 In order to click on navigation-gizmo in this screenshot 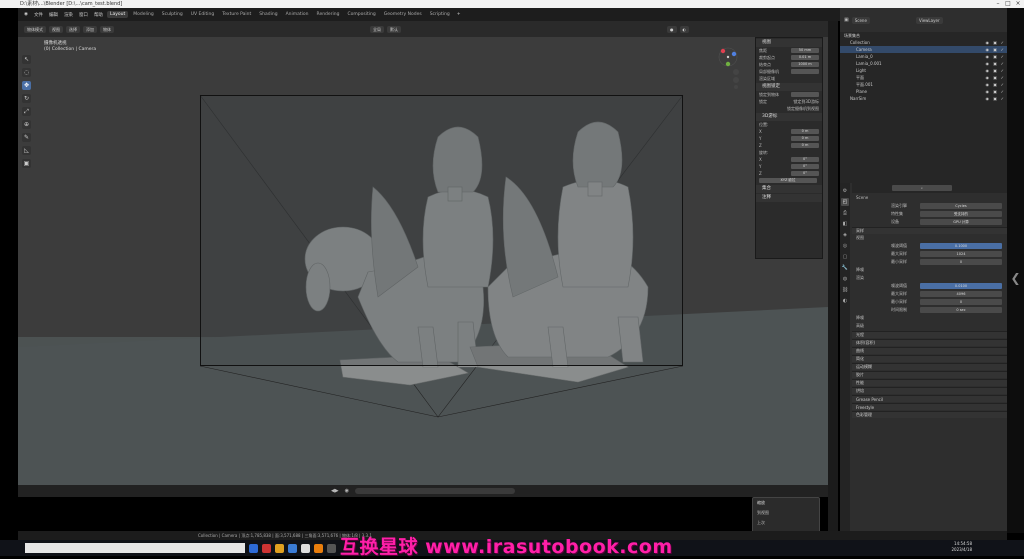, I will do `click(728, 67)`.